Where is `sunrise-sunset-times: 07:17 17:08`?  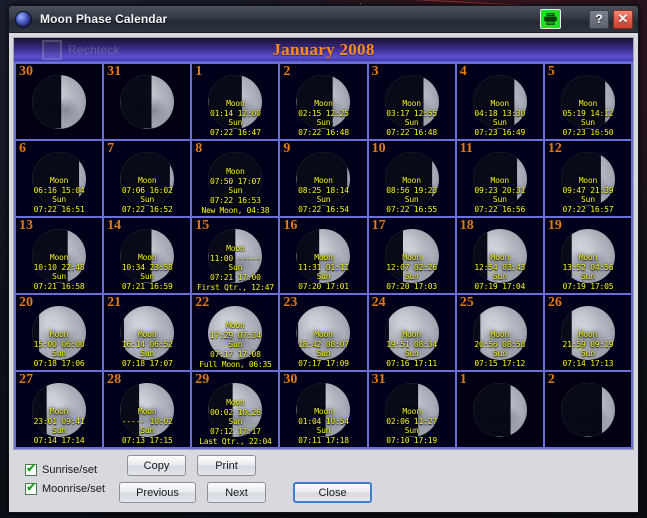 sunrise-sunset-times: 07:17 17:08 is located at coordinates (235, 354).